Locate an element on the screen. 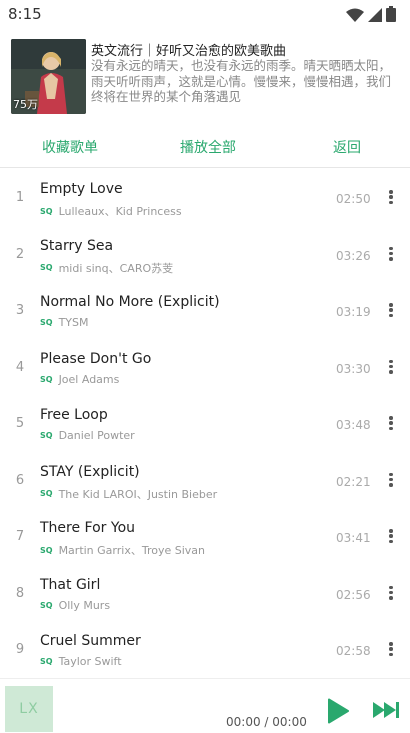 This screenshot has height=733, width=410. battery-icon is located at coordinates (391, 16).